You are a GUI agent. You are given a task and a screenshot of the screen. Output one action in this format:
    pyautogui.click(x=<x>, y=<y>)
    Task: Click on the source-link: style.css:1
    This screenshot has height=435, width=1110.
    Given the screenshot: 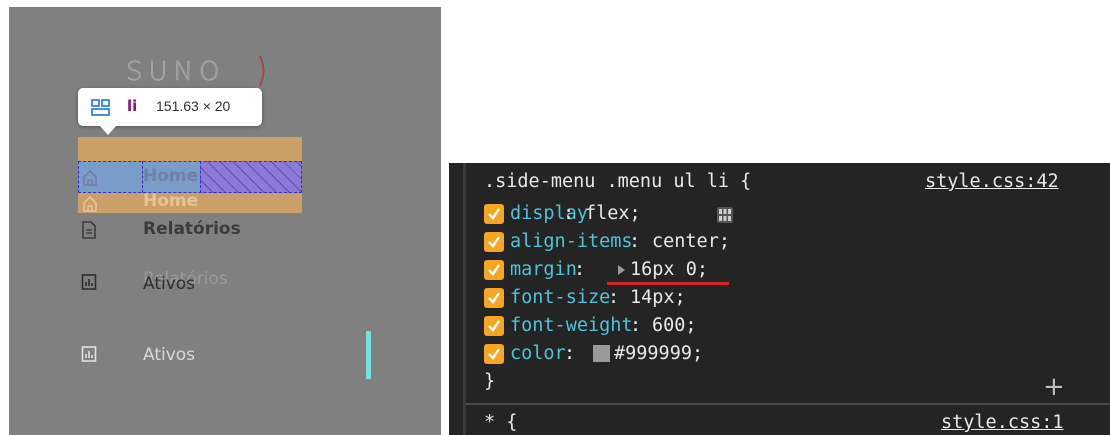 What is the action you would take?
    pyautogui.click(x=1002, y=422)
    